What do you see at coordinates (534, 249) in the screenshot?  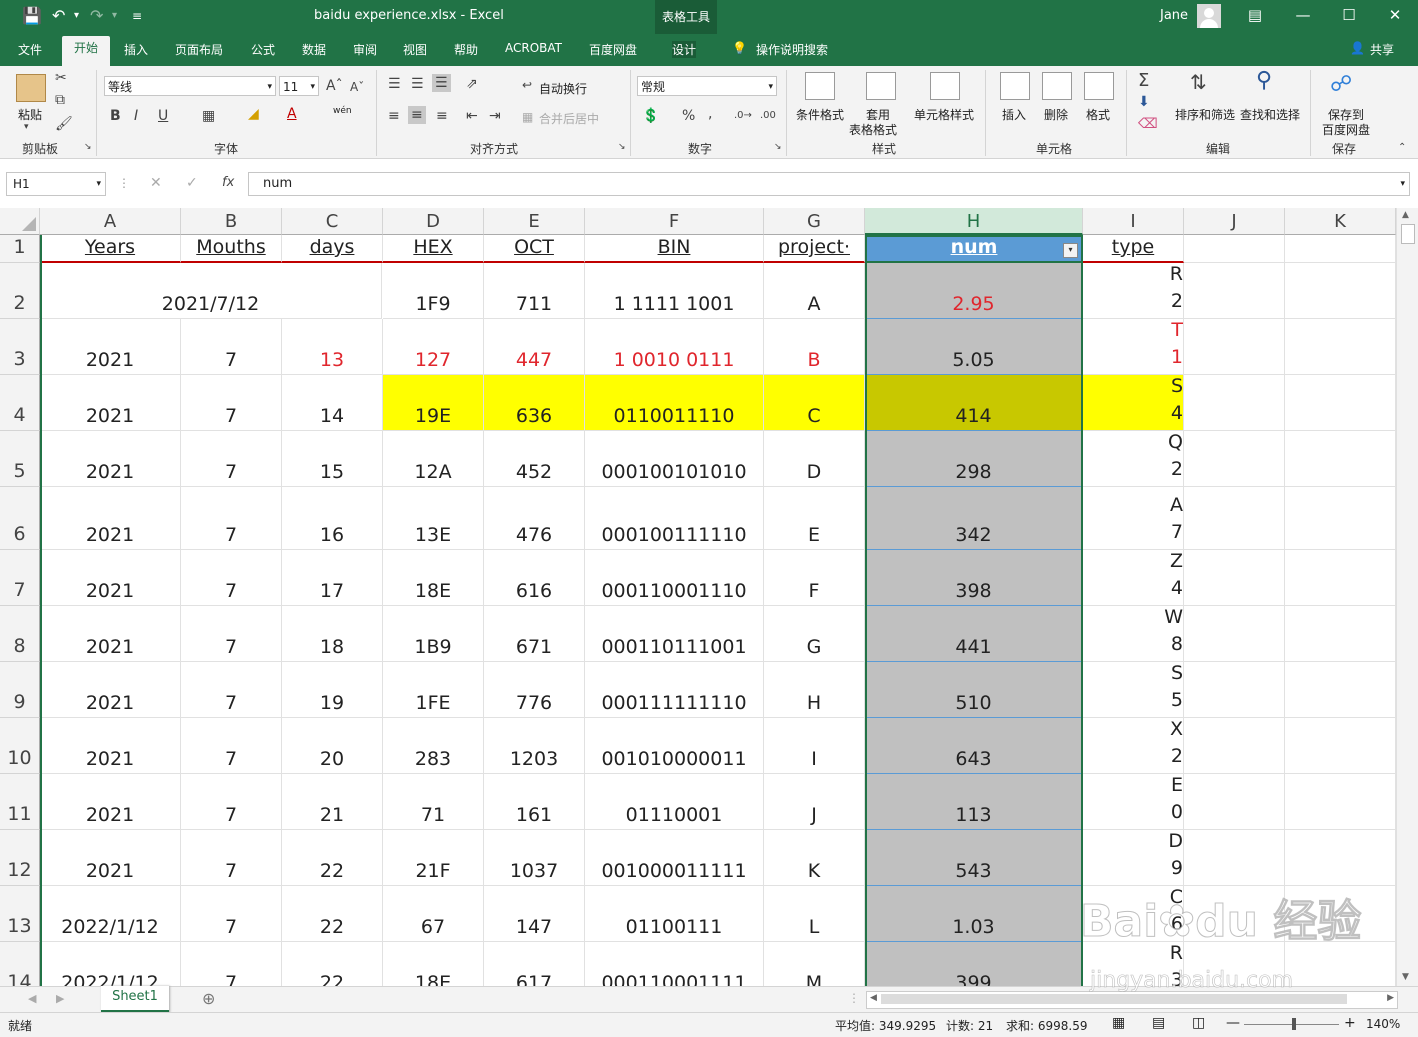 I see `header-cell-e: OCT` at bounding box center [534, 249].